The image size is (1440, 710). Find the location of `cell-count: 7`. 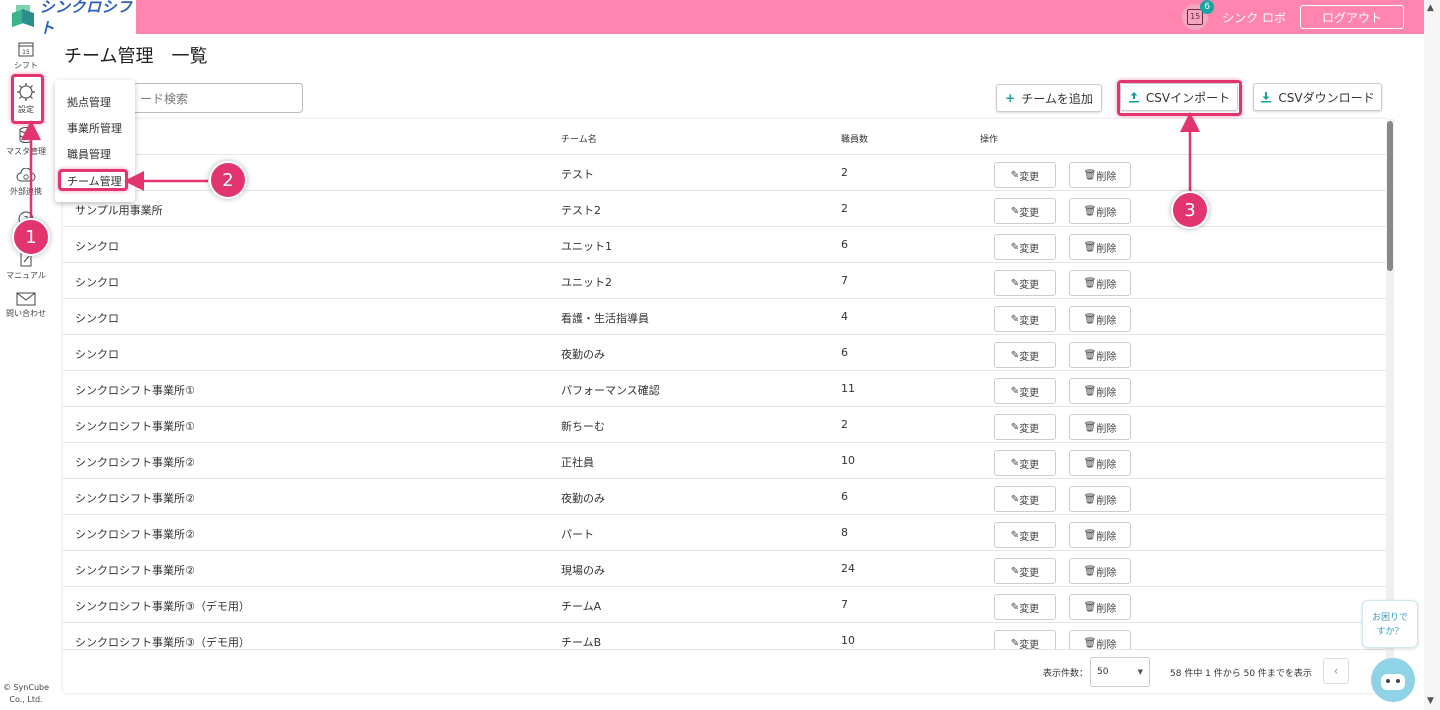

cell-count: 7 is located at coordinates (844, 280).